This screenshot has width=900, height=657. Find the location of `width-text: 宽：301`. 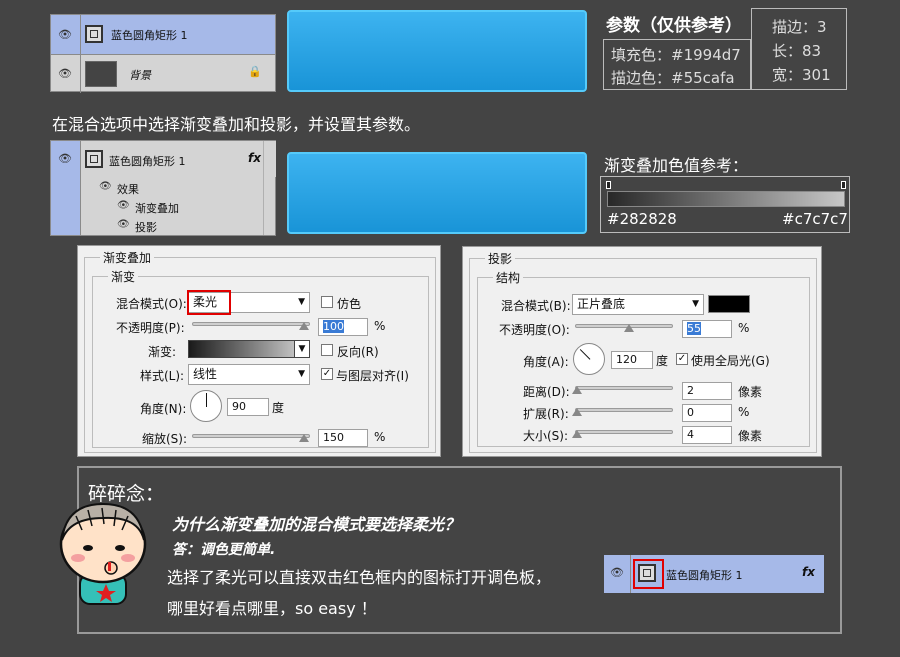

width-text: 宽：301 is located at coordinates (801, 75).